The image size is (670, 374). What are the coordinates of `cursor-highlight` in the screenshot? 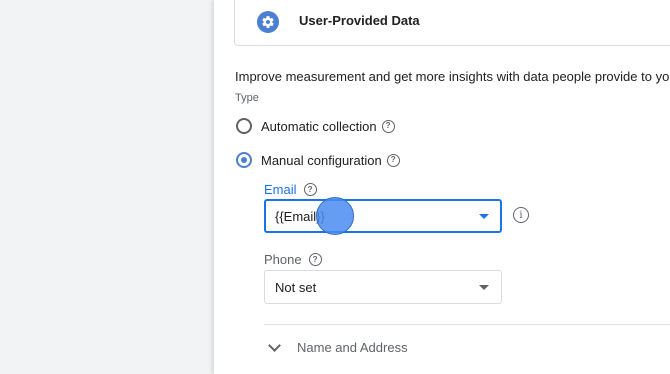 It's located at (335, 216).